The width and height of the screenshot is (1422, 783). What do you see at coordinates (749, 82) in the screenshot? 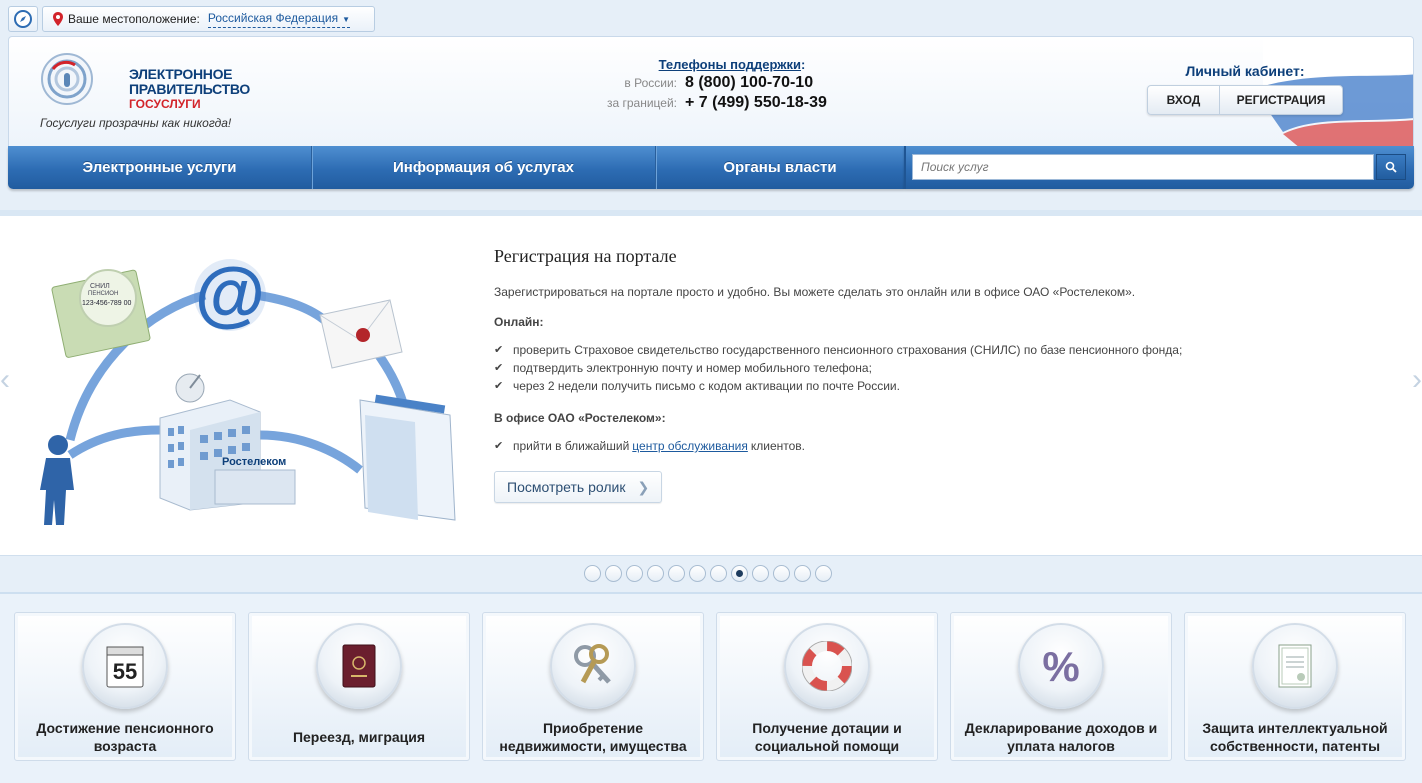
I see `phone-number-russia: 8 (800) 100-70-10` at bounding box center [749, 82].